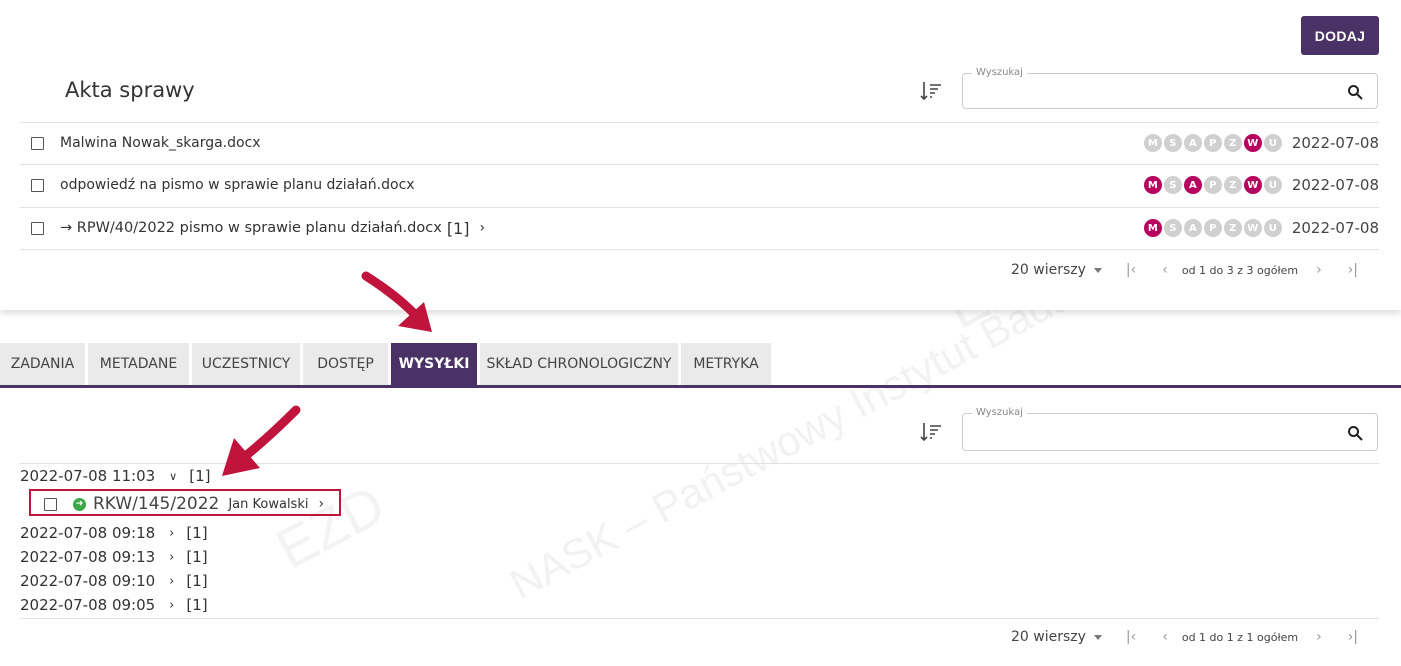  Describe the element at coordinates (88, 557) in the screenshot. I see `group-datetime: 2022-07-08 09:13` at that location.